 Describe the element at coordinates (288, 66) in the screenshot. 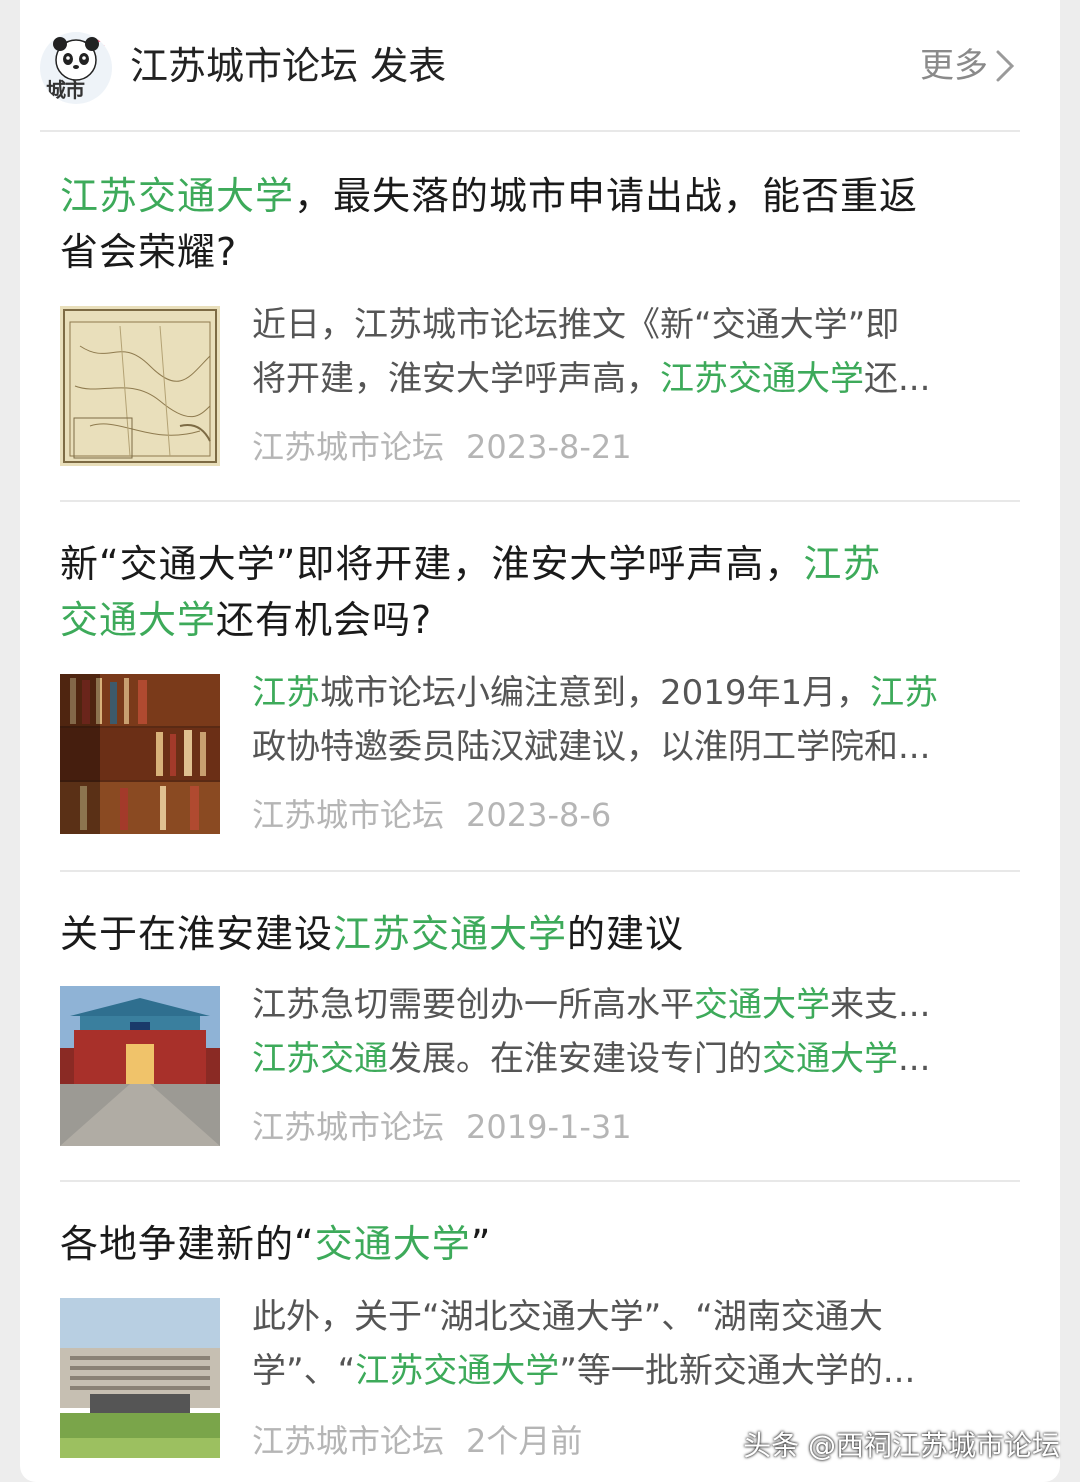

I see `account-name: 江苏城市论坛 发表` at that location.